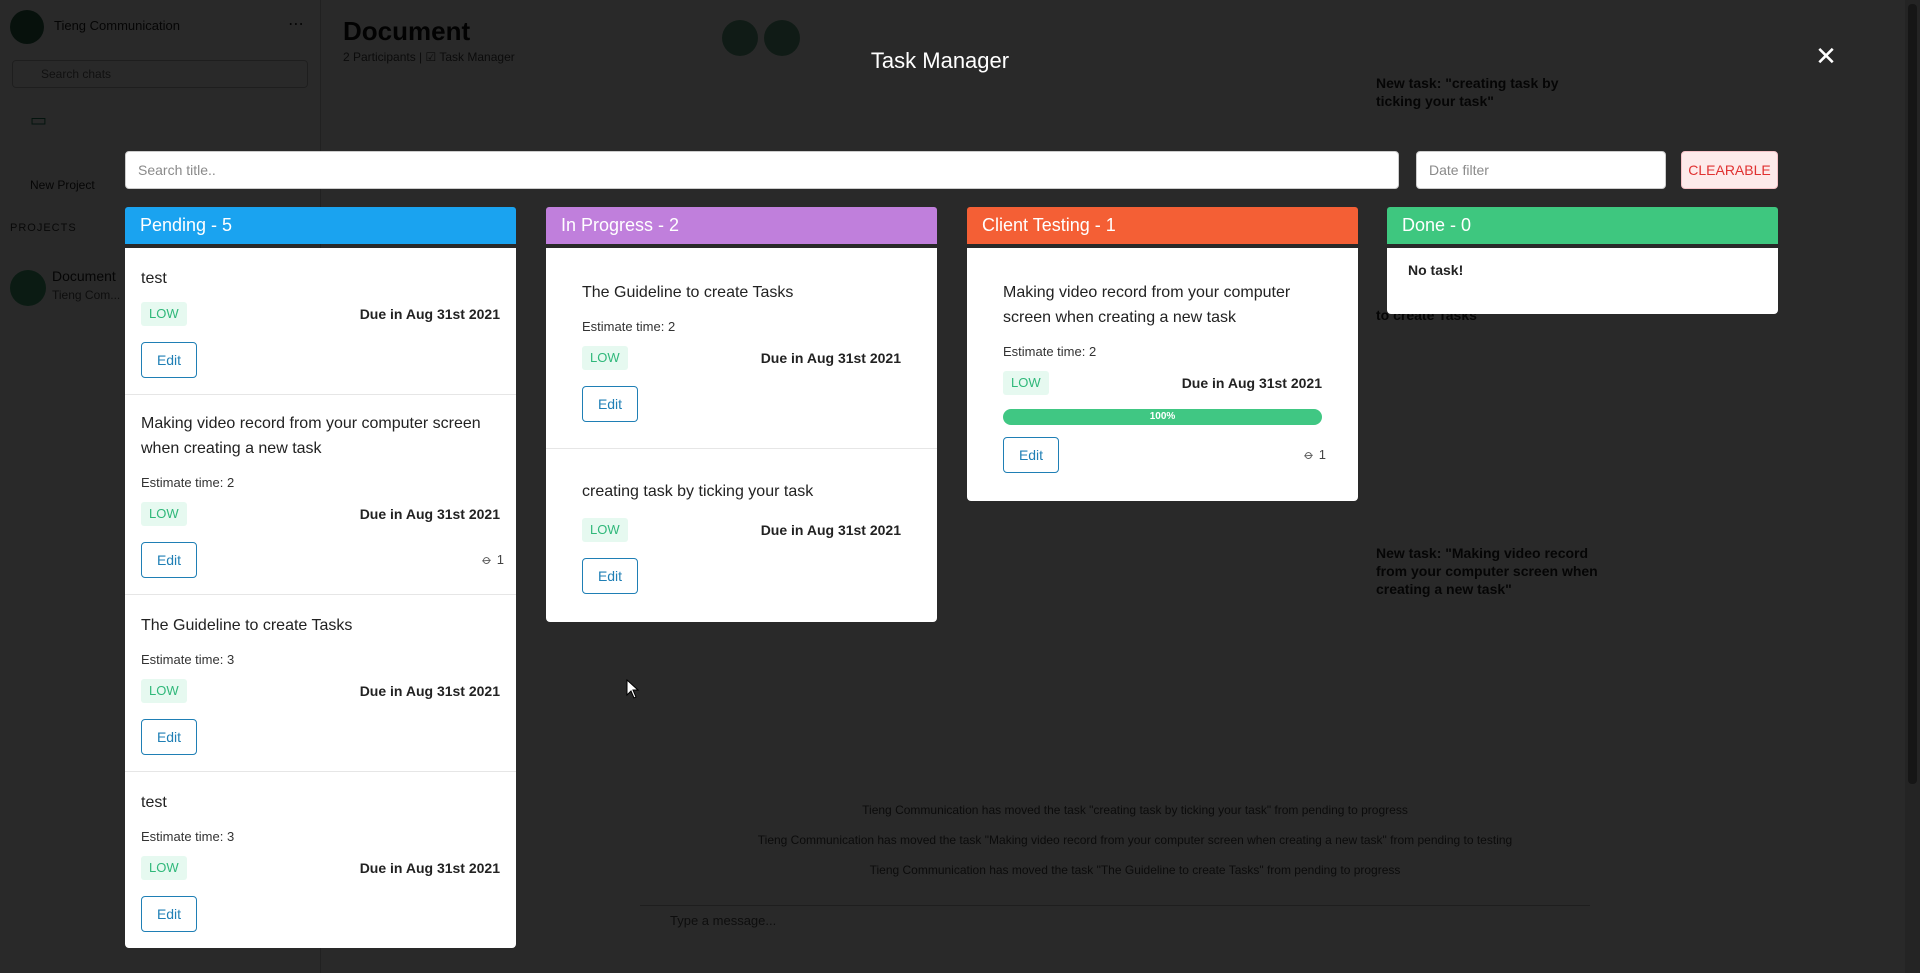 Image resolution: width=1920 pixels, height=973 pixels. I want to click on progress-fill: 100%, so click(1162, 417).